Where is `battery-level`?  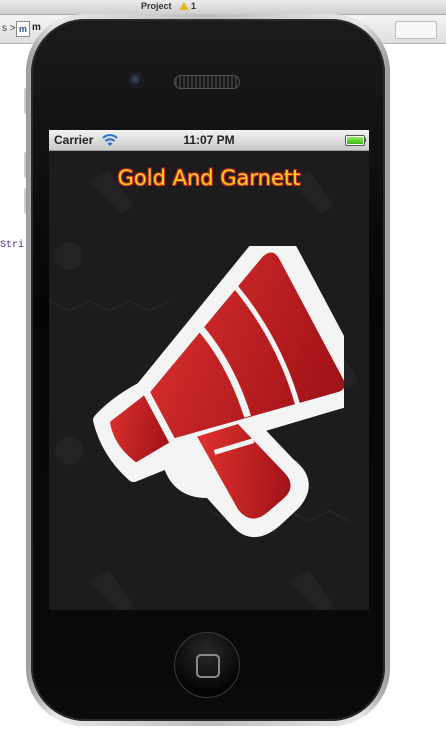
battery-level is located at coordinates (355, 140).